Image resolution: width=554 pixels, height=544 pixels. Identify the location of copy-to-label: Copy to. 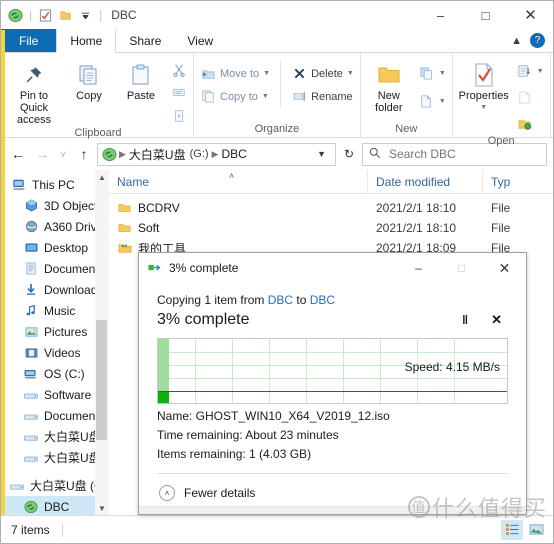
(239, 96).